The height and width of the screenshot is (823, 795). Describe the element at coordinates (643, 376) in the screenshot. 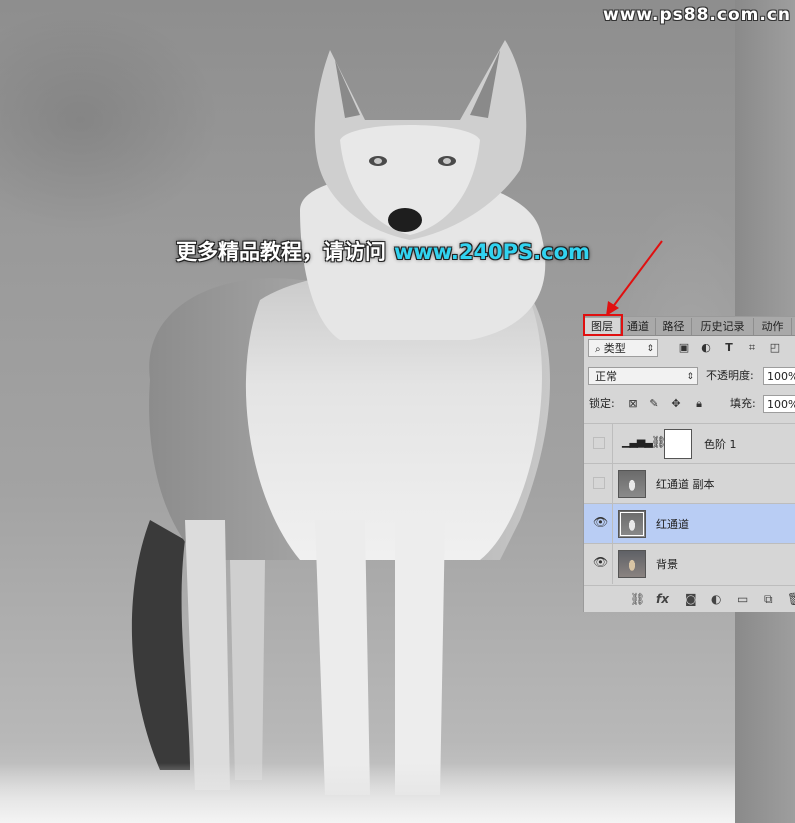

I see `blend-mode-dropdown: 正常 ⇕` at that location.